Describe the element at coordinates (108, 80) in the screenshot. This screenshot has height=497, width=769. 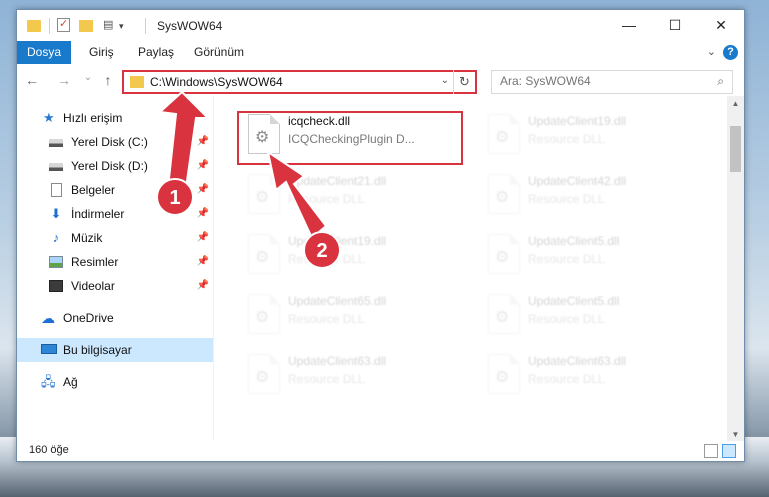
I see `up-button: ↑` at that location.